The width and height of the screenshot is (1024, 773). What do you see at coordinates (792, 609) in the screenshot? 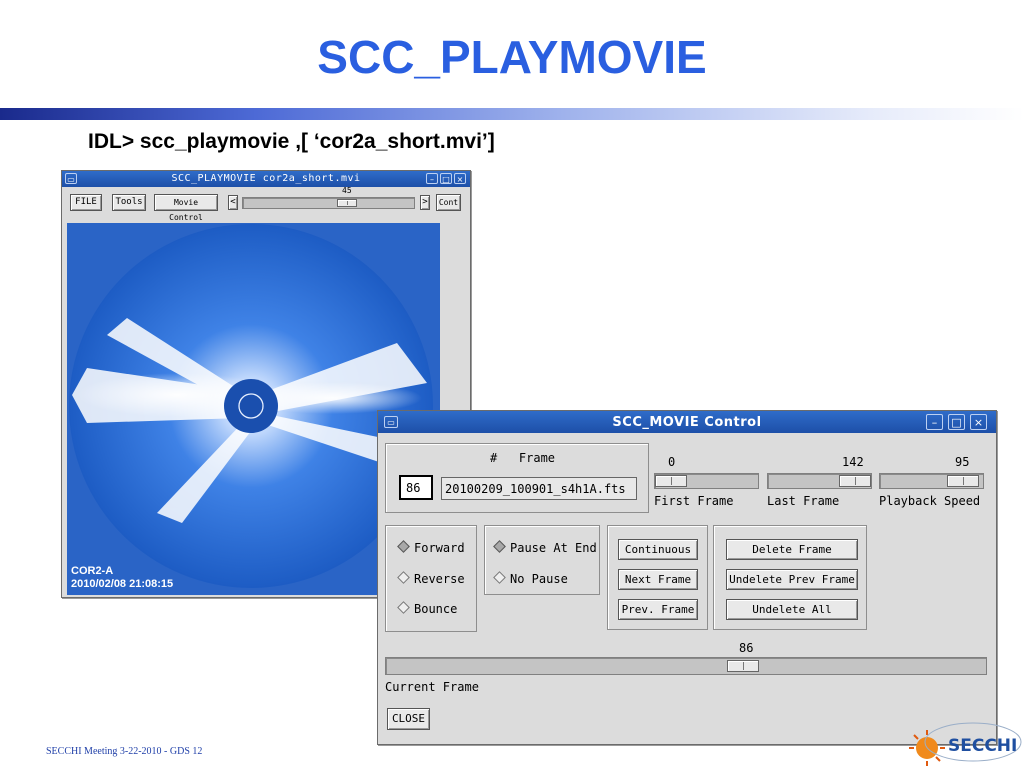
I see `undelete-all-button: Undelete All` at bounding box center [792, 609].